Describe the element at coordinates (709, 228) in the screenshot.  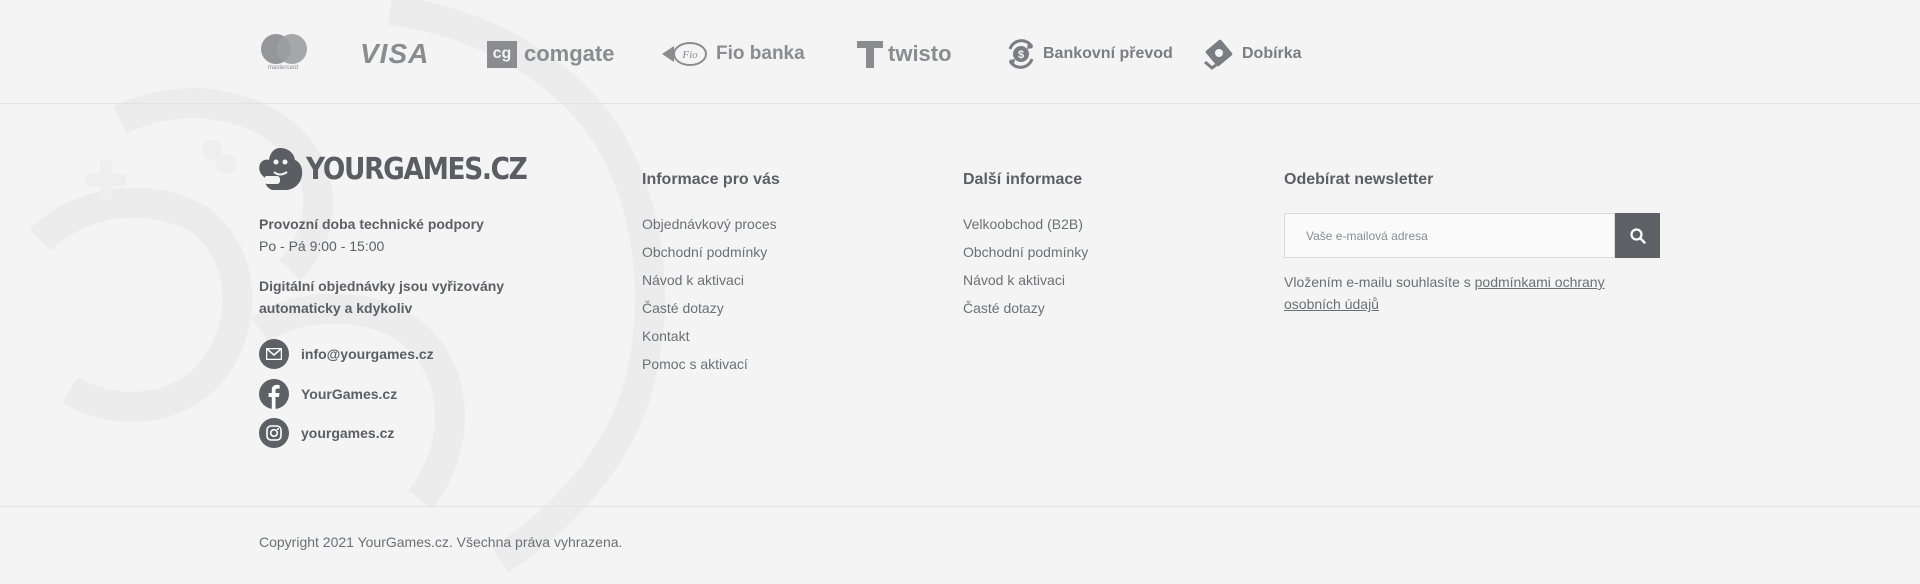
I see `footer-link-order-process: Objednávkový proces` at that location.